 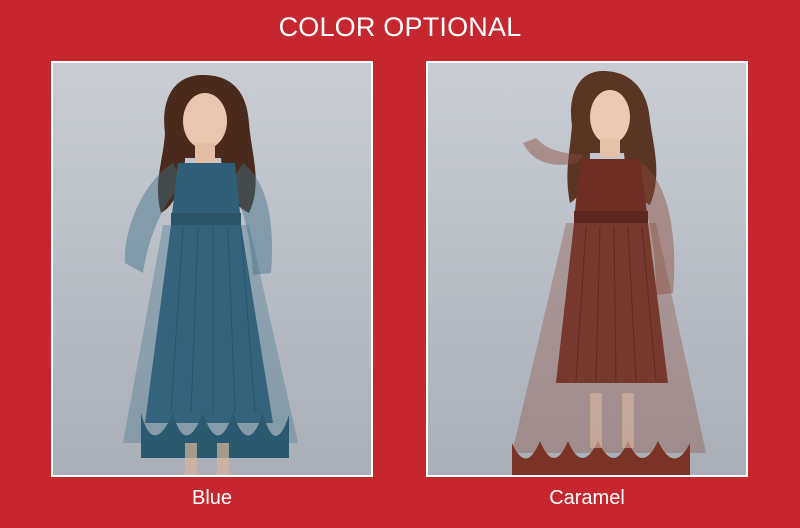 What do you see at coordinates (212, 498) in the screenshot?
I see `color-label-blue: Blue` at bounding box center [212, 498].